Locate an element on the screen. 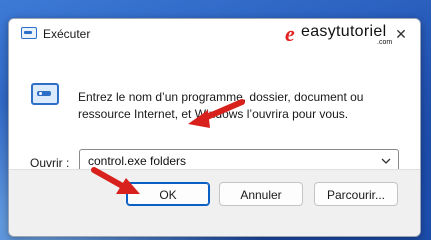 This screenshot has height=240, width=431. run-icon is located at coordinates (29, 33).